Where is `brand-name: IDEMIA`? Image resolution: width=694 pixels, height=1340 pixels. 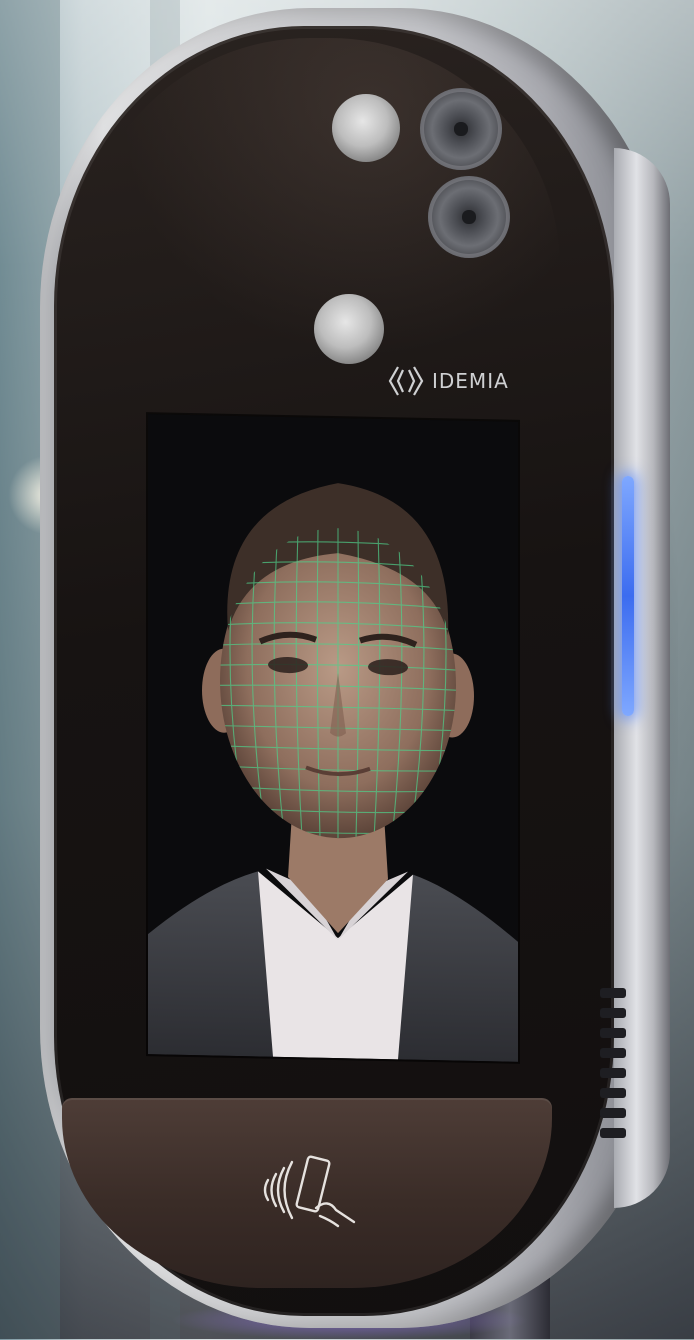
brand-name: IDEMIA is located at coordinates (470, 381).